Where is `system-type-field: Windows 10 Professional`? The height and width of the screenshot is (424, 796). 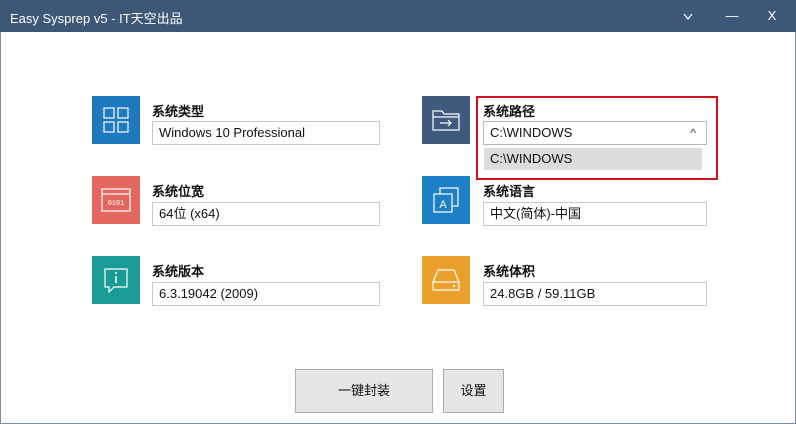 system-type-field: Windows 10 Professional is located at coordinates (266, 133).